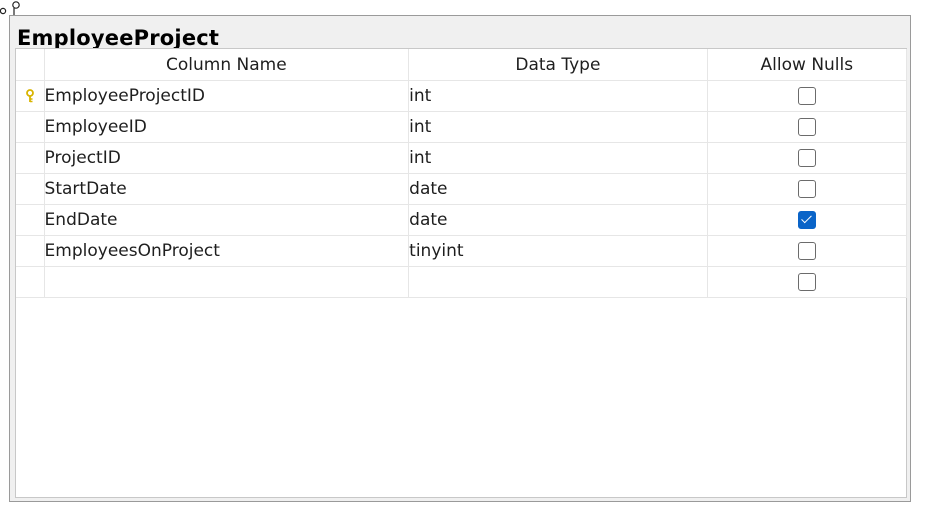  I want to click on column-name-cell: StartDate, so click(227, 189).